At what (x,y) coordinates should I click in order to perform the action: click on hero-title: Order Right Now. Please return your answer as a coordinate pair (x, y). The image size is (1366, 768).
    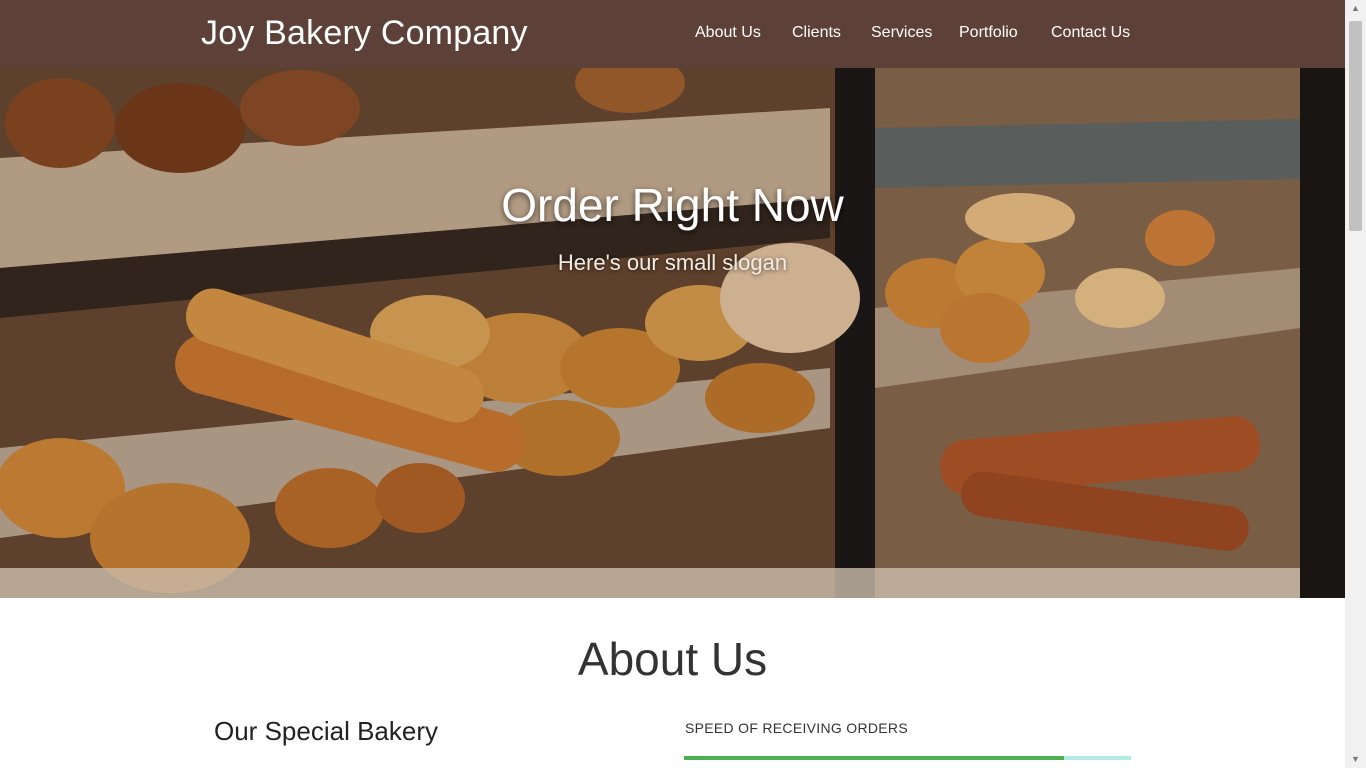
    Looking at the image, I should click on (672, 205).